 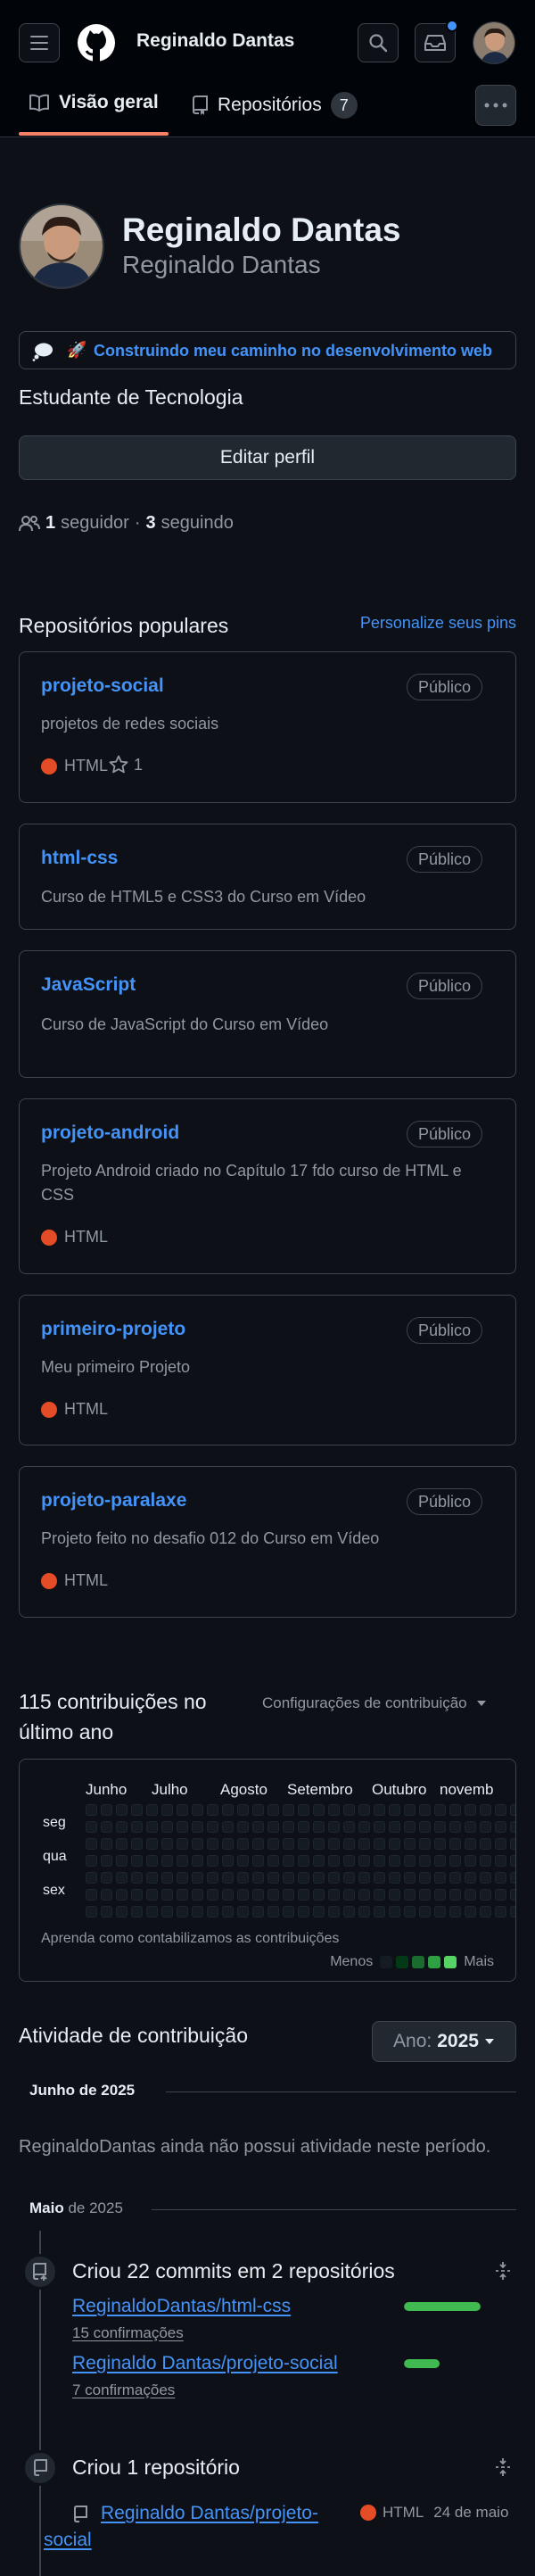 I want to click on user-avatar-small, so click(x=494, y=42).